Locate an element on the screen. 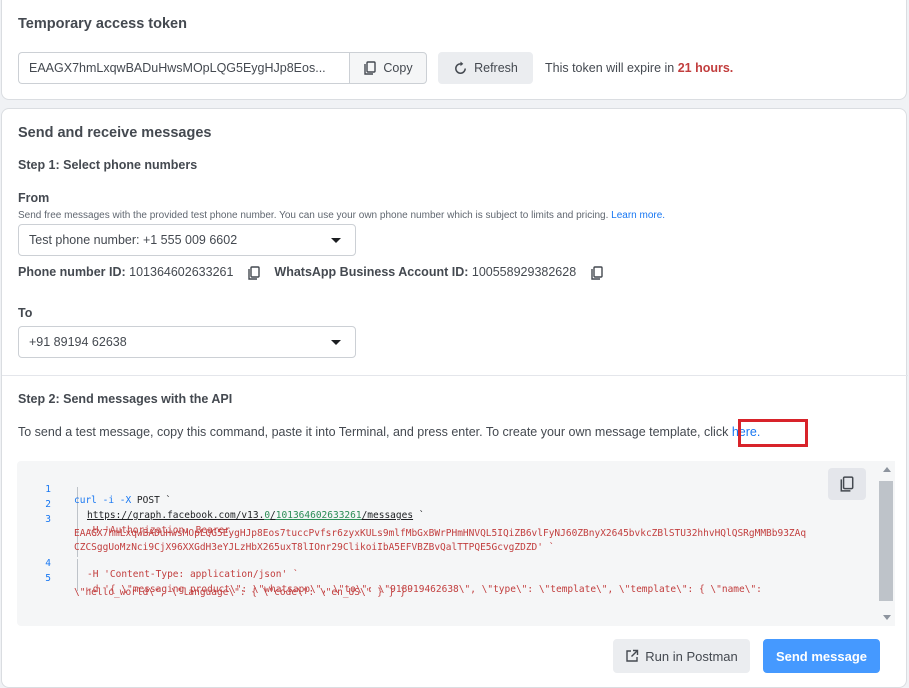  learn-more-link: Learn more. is located at coordinates (638, 215).